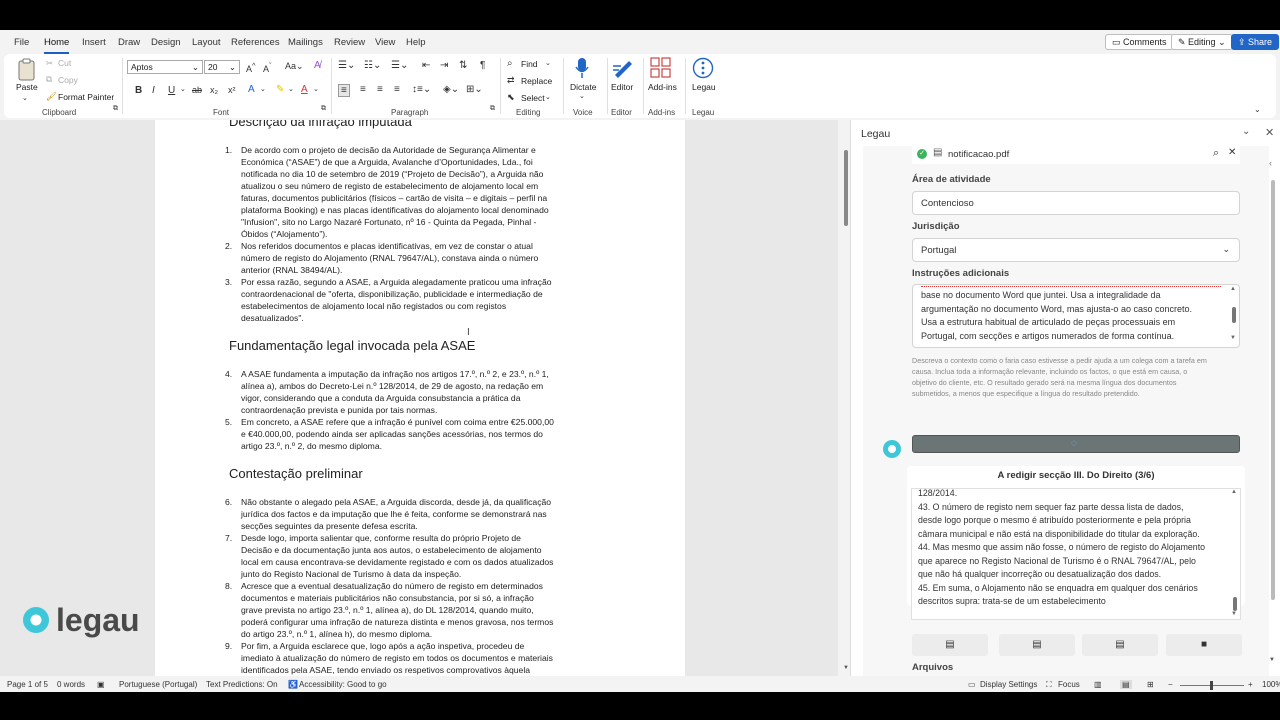 The image size is (1280, 720). Describe the element at coordinates (662, 87) in the screenshot. I see `addins-button: Add-ins` at that location.